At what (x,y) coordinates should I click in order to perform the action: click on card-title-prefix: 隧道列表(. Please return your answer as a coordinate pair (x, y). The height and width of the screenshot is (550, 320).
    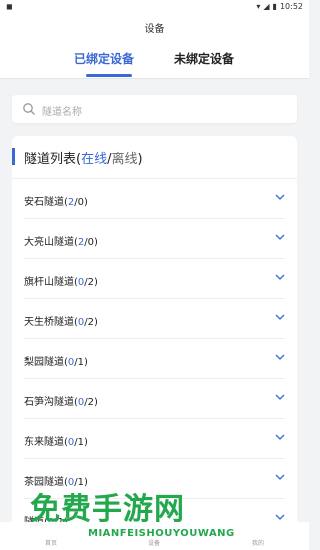
    Looking at the image, I should click on (53, 159).